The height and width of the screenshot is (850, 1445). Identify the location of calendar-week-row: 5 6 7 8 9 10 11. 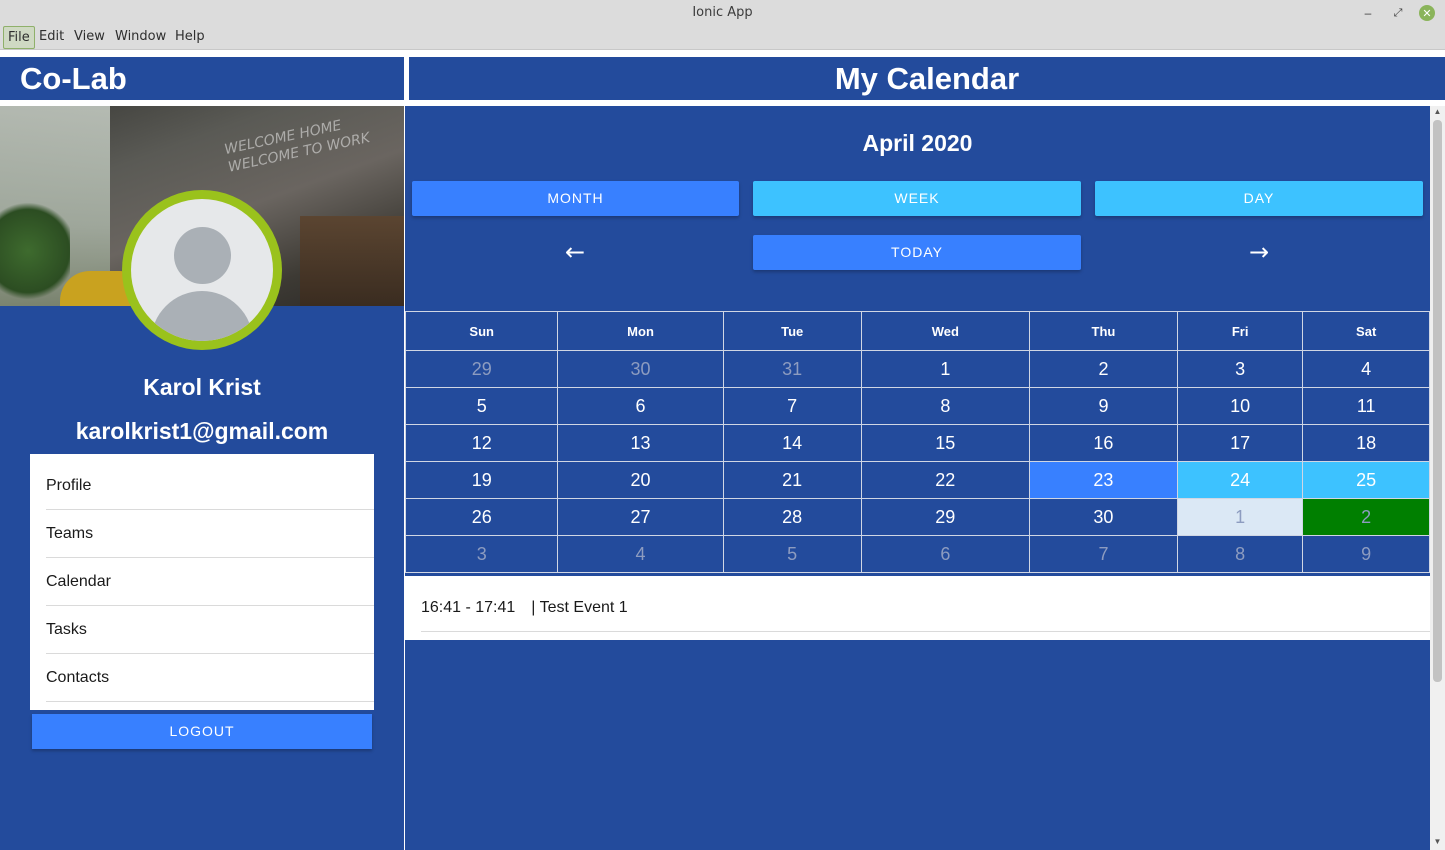
(917, 406).